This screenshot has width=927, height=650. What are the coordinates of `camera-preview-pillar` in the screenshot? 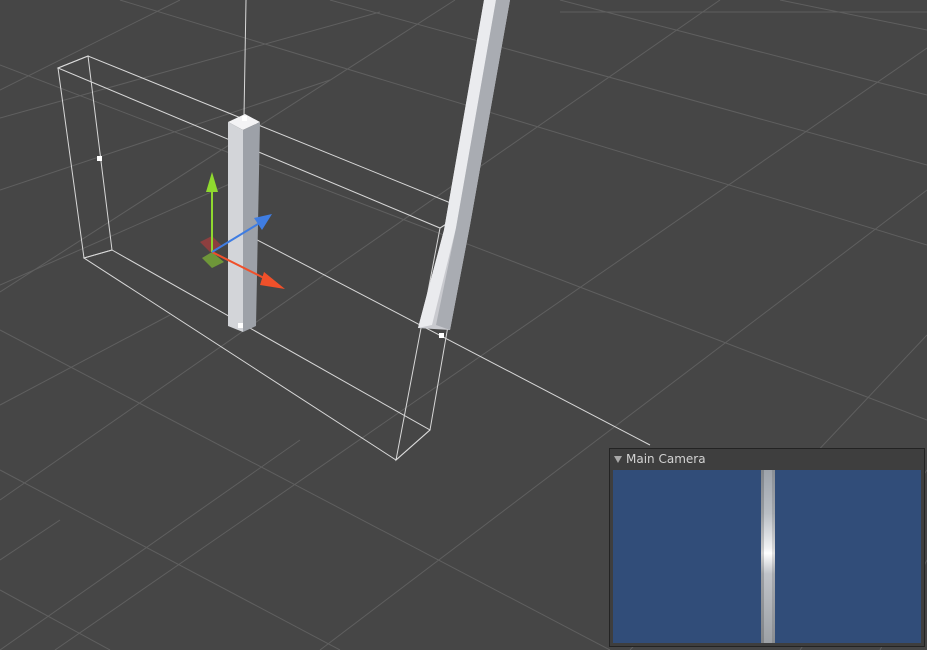 It's located at (768, 556).